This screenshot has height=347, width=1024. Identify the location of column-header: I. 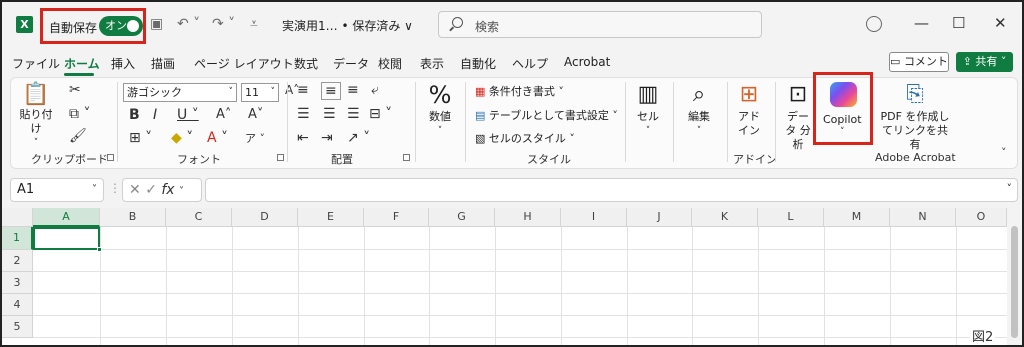
(594, 217).